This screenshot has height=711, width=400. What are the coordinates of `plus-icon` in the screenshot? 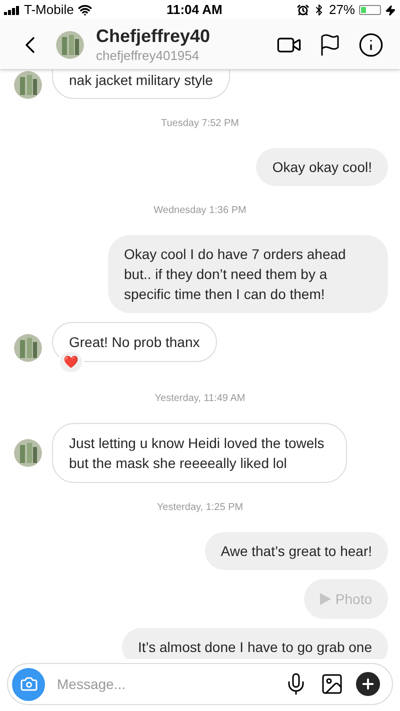 It's located at (368, 684).